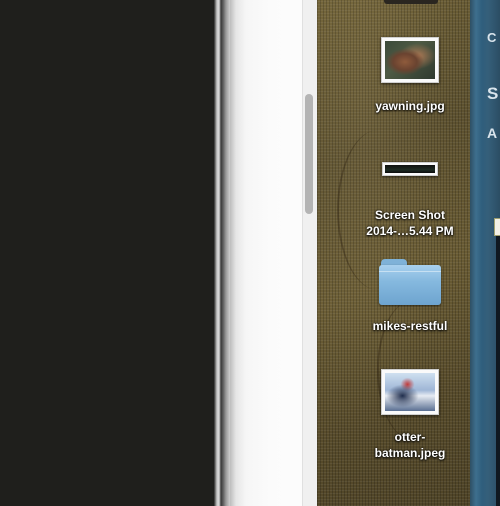 The height and width of the screenshot is (506, 500). Describe the element at coordinates (222, 253) in the screenshot. I see `window-divider` at that location.